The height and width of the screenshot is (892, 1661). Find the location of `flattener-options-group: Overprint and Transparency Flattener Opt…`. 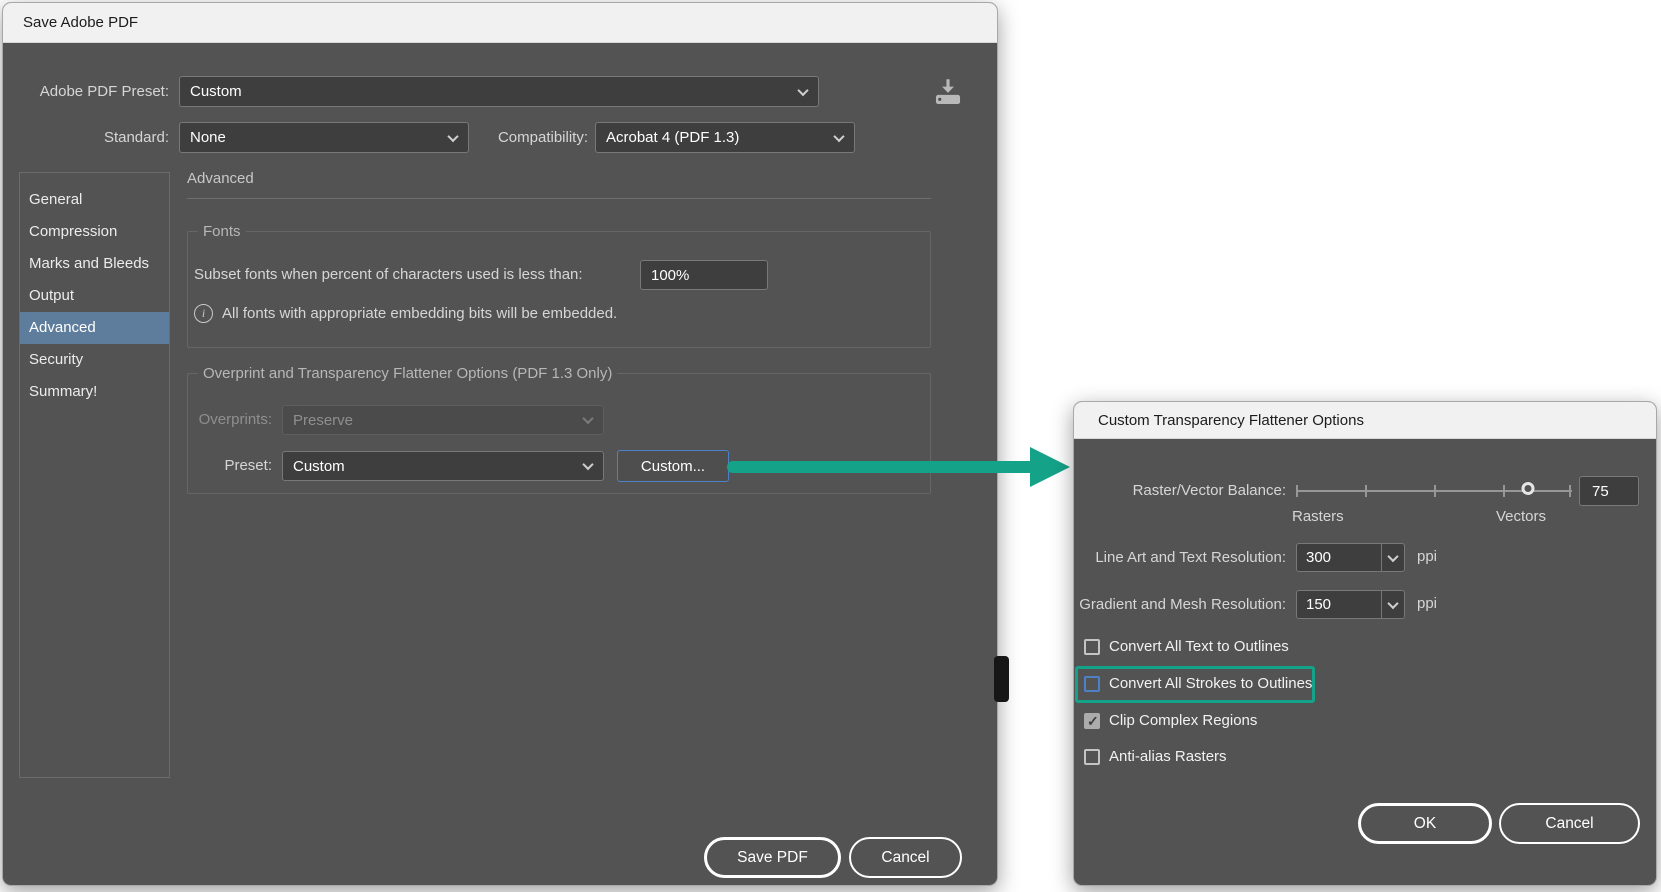

flattener-options-group: Overprint and Transparency Flattener Opt… is located at coordinates (559, 429).